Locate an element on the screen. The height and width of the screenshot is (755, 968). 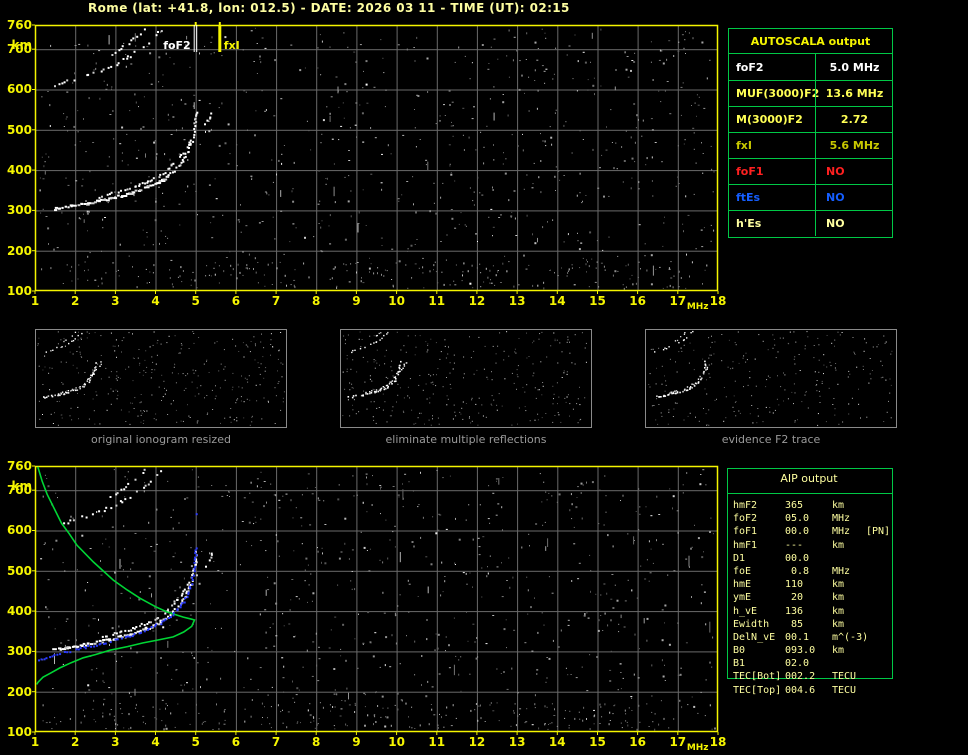
autoscala-row-fxi: fxI 5.6 MHz is located at coordinates (810, 145).